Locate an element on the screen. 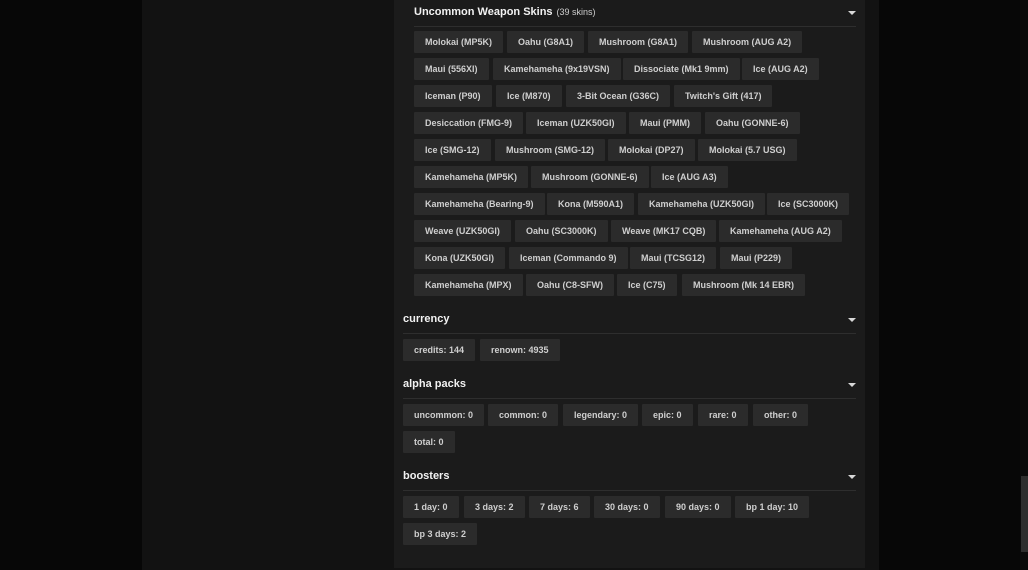  booster-chip: 7 days: 6 is located at coordinates (559, 507).